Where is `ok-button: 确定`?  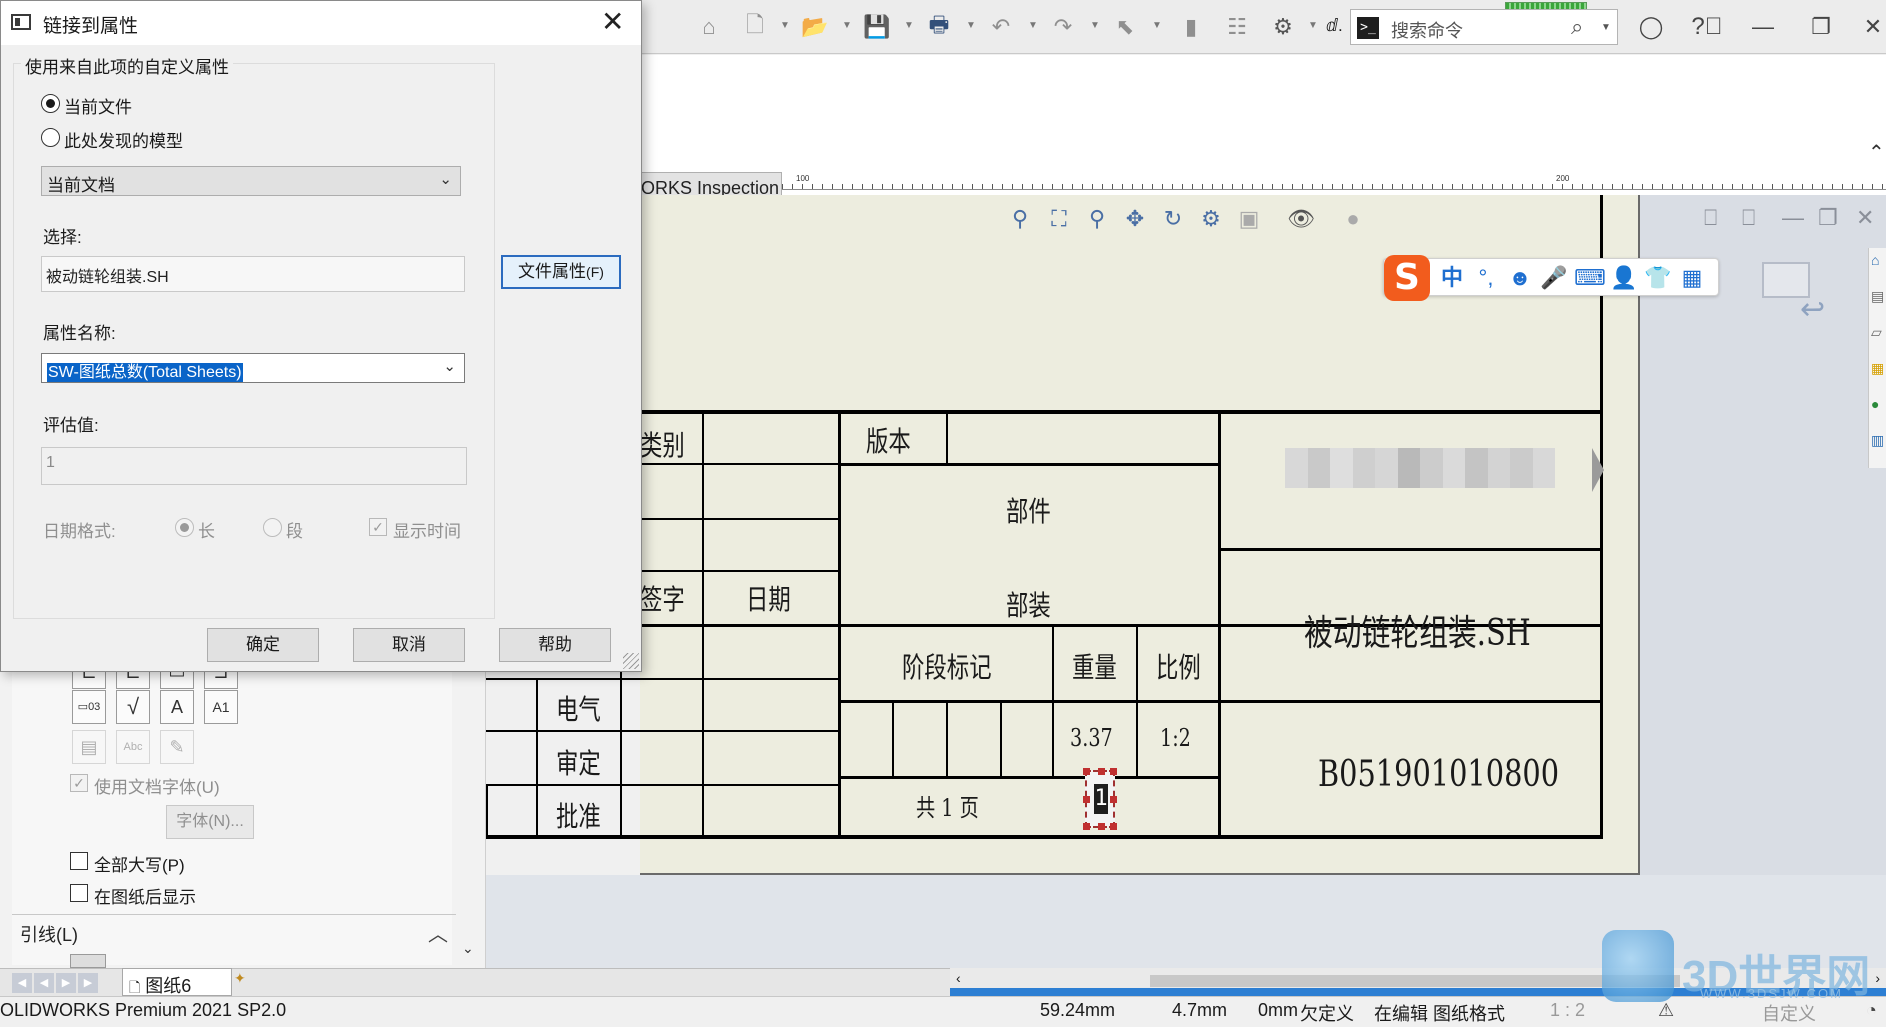
ok-button: 确定 is located at coordinates (263, 645).